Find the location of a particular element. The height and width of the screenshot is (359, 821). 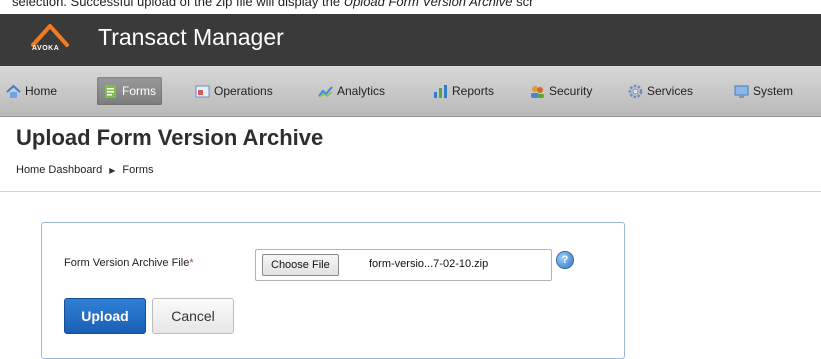

header-divider is located at coordinates (410, 191).